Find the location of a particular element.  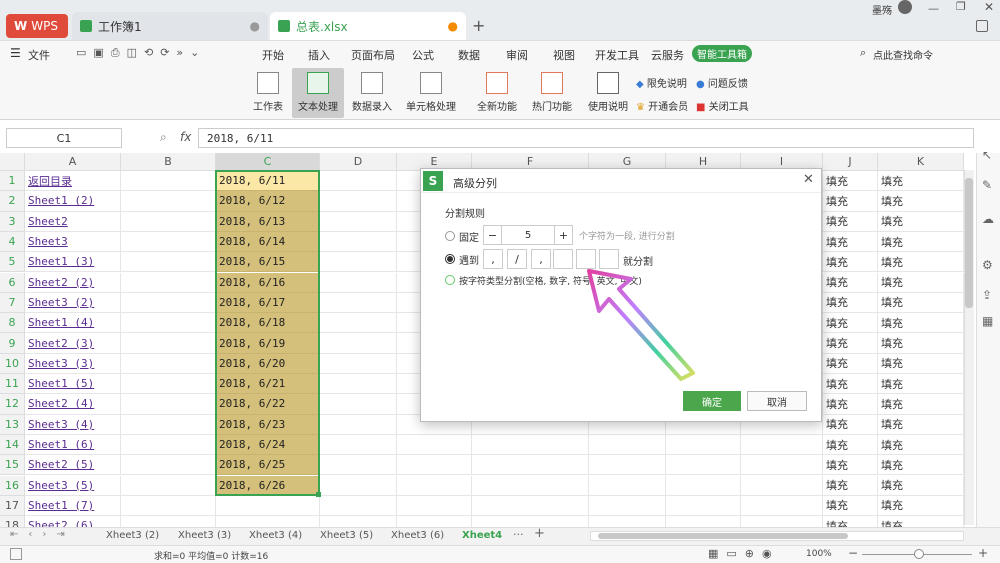

cell-g is located at coordinates (627, 485).